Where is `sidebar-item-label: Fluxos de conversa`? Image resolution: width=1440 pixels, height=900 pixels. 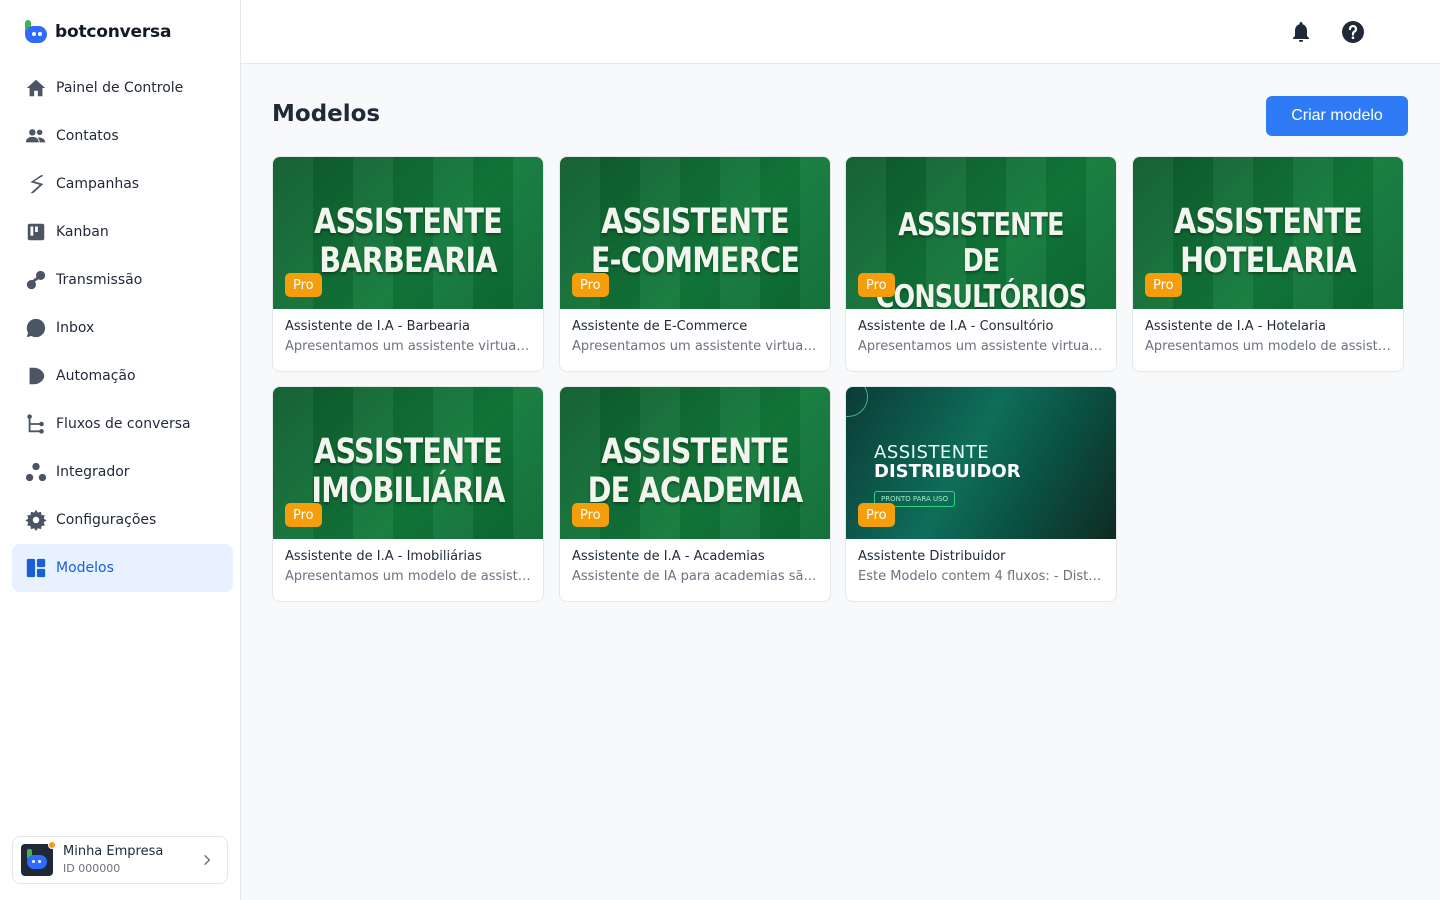 sidebar-item-label: Fluxos de conversa is located at coordinates (123, 424).